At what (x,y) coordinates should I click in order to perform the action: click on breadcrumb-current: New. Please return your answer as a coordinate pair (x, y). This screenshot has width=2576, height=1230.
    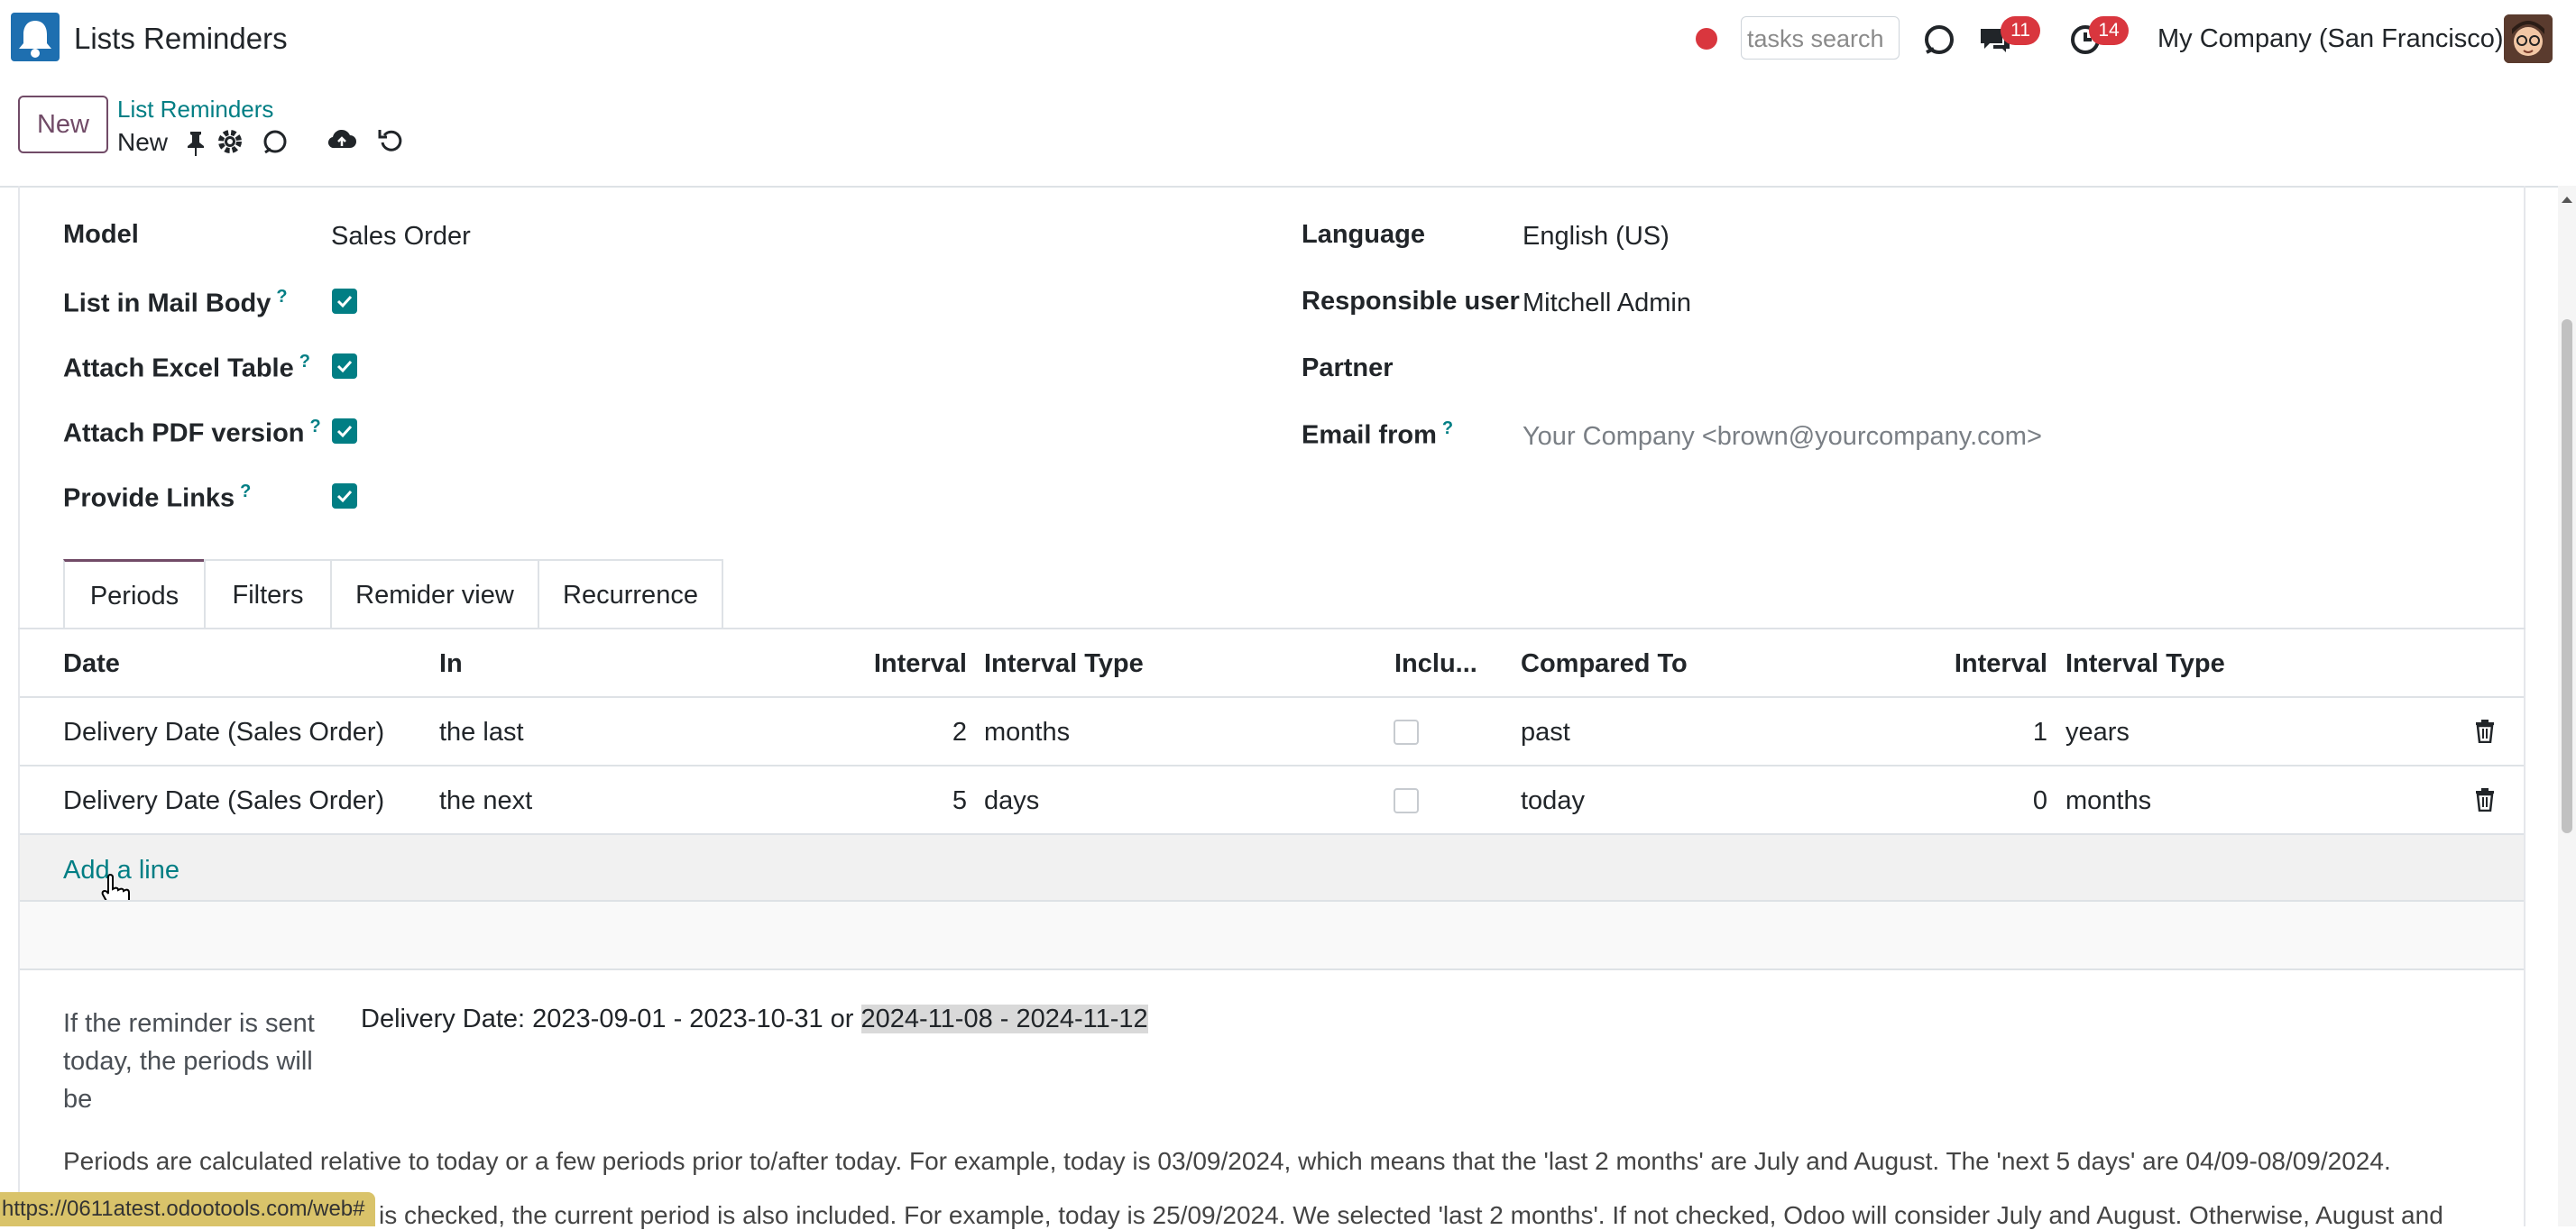
    Looking at the image, I should click on (143, 142).